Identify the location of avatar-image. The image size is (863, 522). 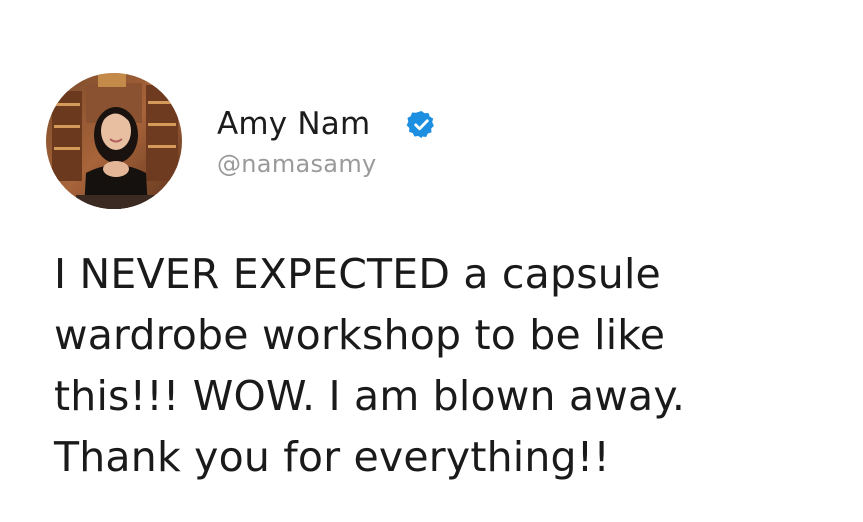
(114, 141).